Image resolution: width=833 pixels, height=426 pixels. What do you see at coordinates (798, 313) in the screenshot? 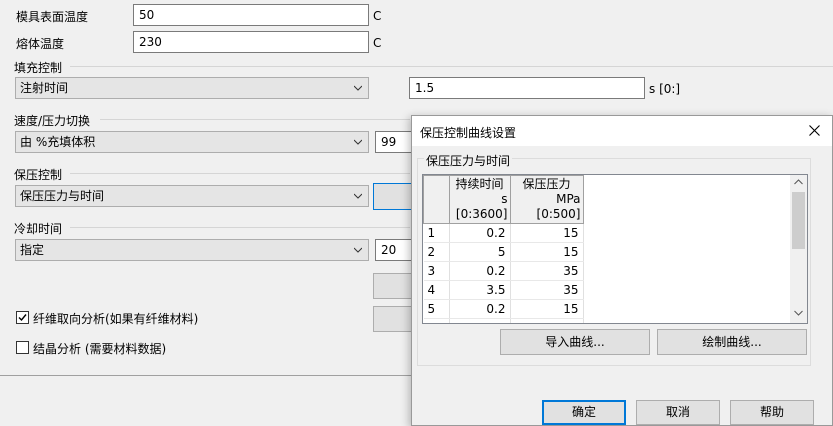
I see `scroll-down-icon` at bounding box center [798, 313].